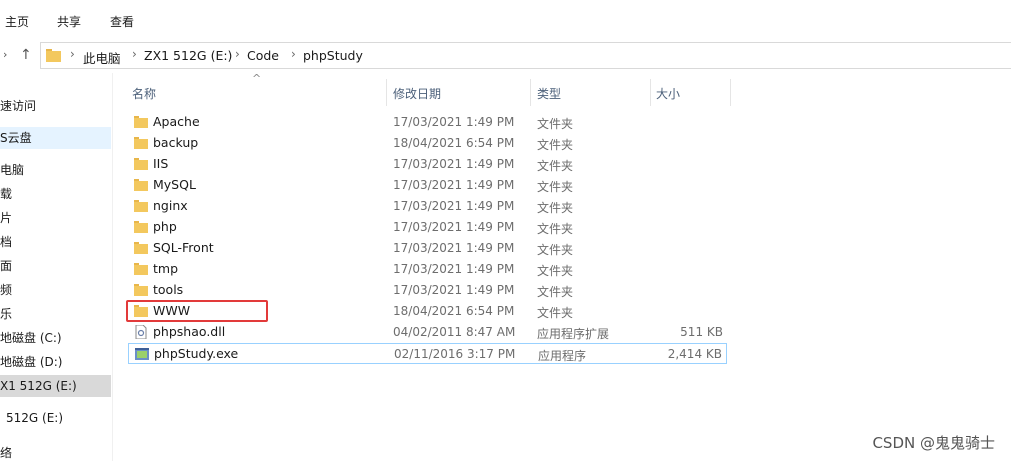  I want to click on breadcrumb-code: Code, so click(263, 55).